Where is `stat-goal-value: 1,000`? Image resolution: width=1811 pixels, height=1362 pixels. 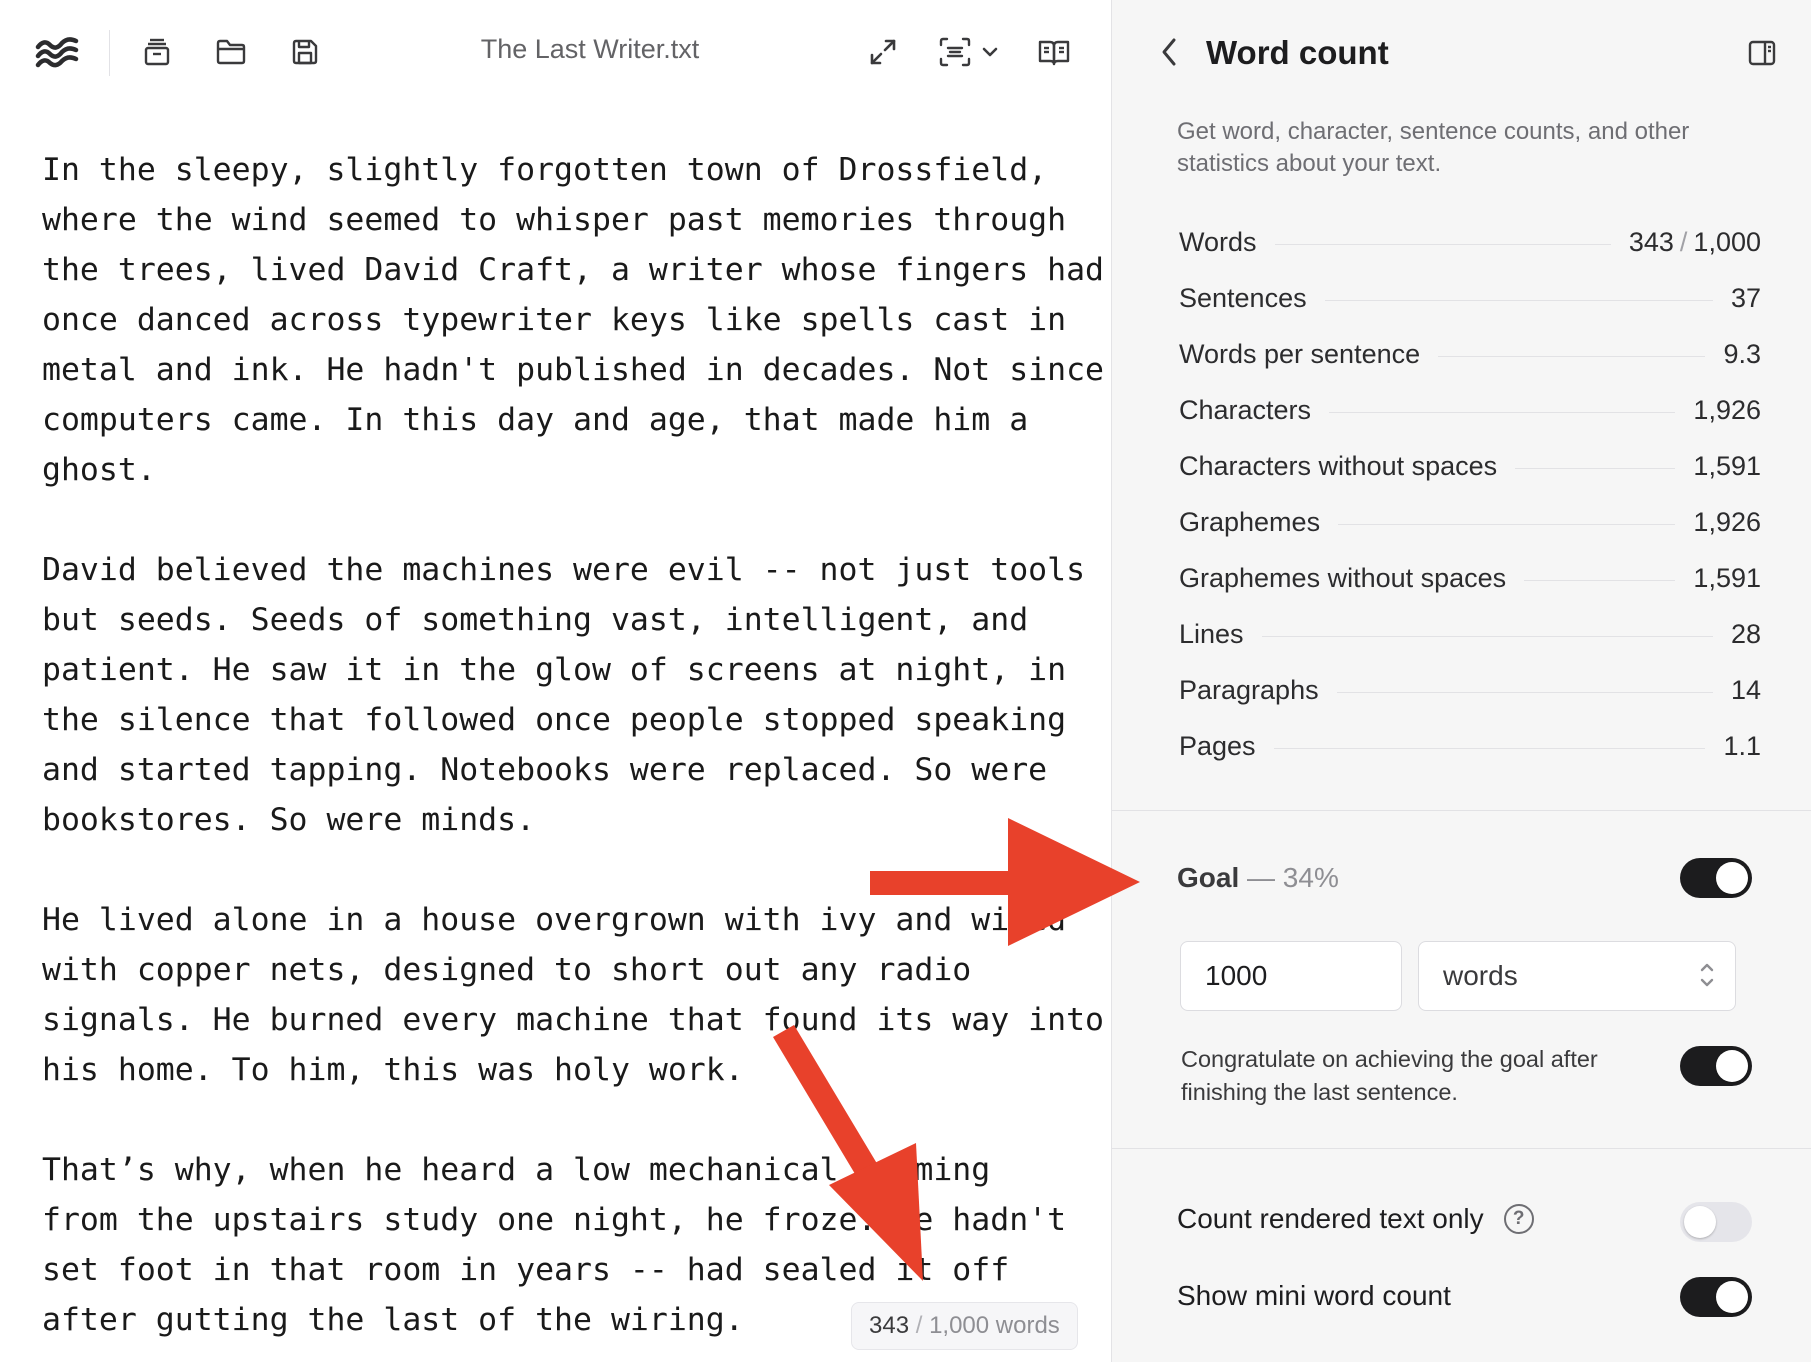 stat-goal-value: 1,000 is located at coordinates (1727, 241).